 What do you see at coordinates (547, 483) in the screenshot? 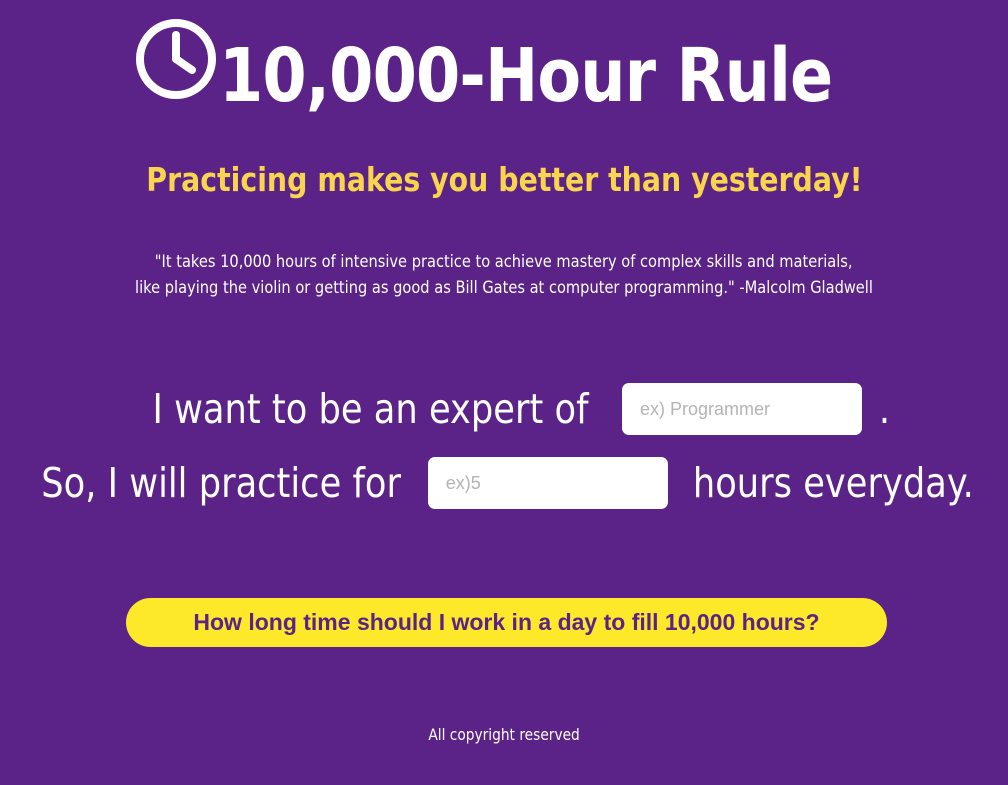
I see `hours-field` at bounding box center [547, 483].